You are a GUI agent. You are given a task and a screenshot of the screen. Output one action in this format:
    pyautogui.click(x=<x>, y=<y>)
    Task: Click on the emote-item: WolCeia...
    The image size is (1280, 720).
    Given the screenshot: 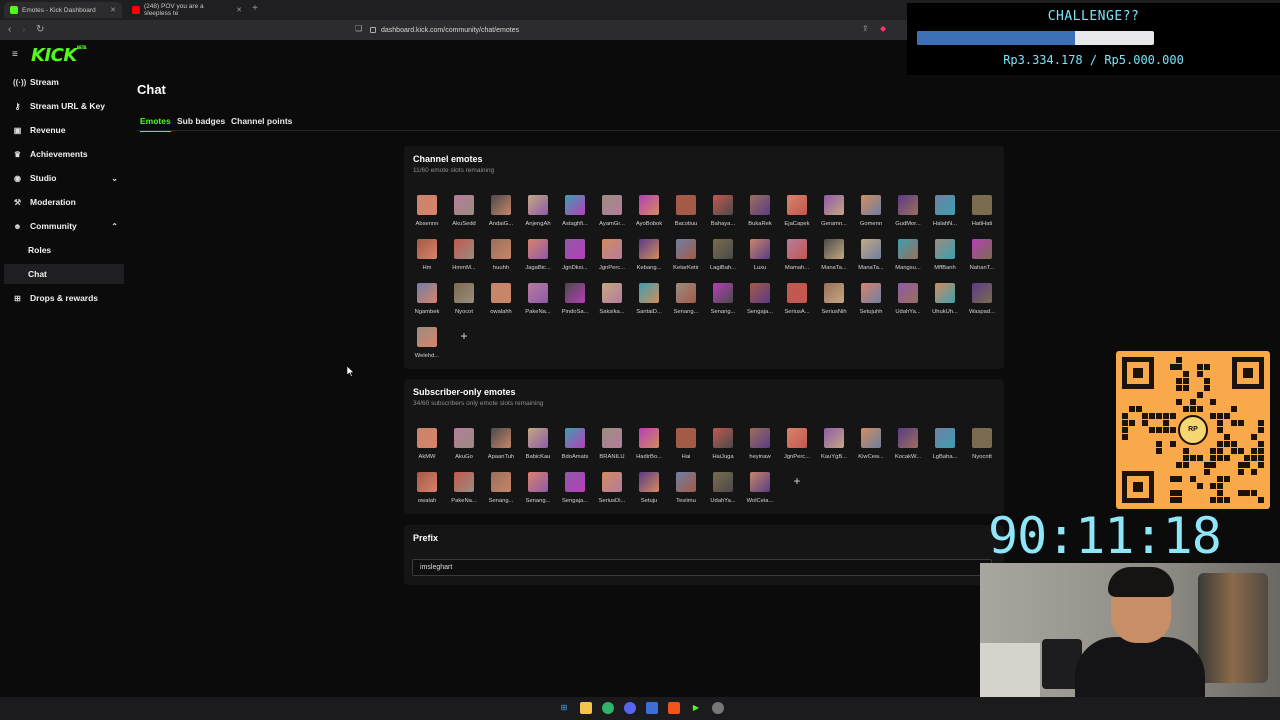 What is the action you would take?
    pyautogui.click(x=760, y=493)
    